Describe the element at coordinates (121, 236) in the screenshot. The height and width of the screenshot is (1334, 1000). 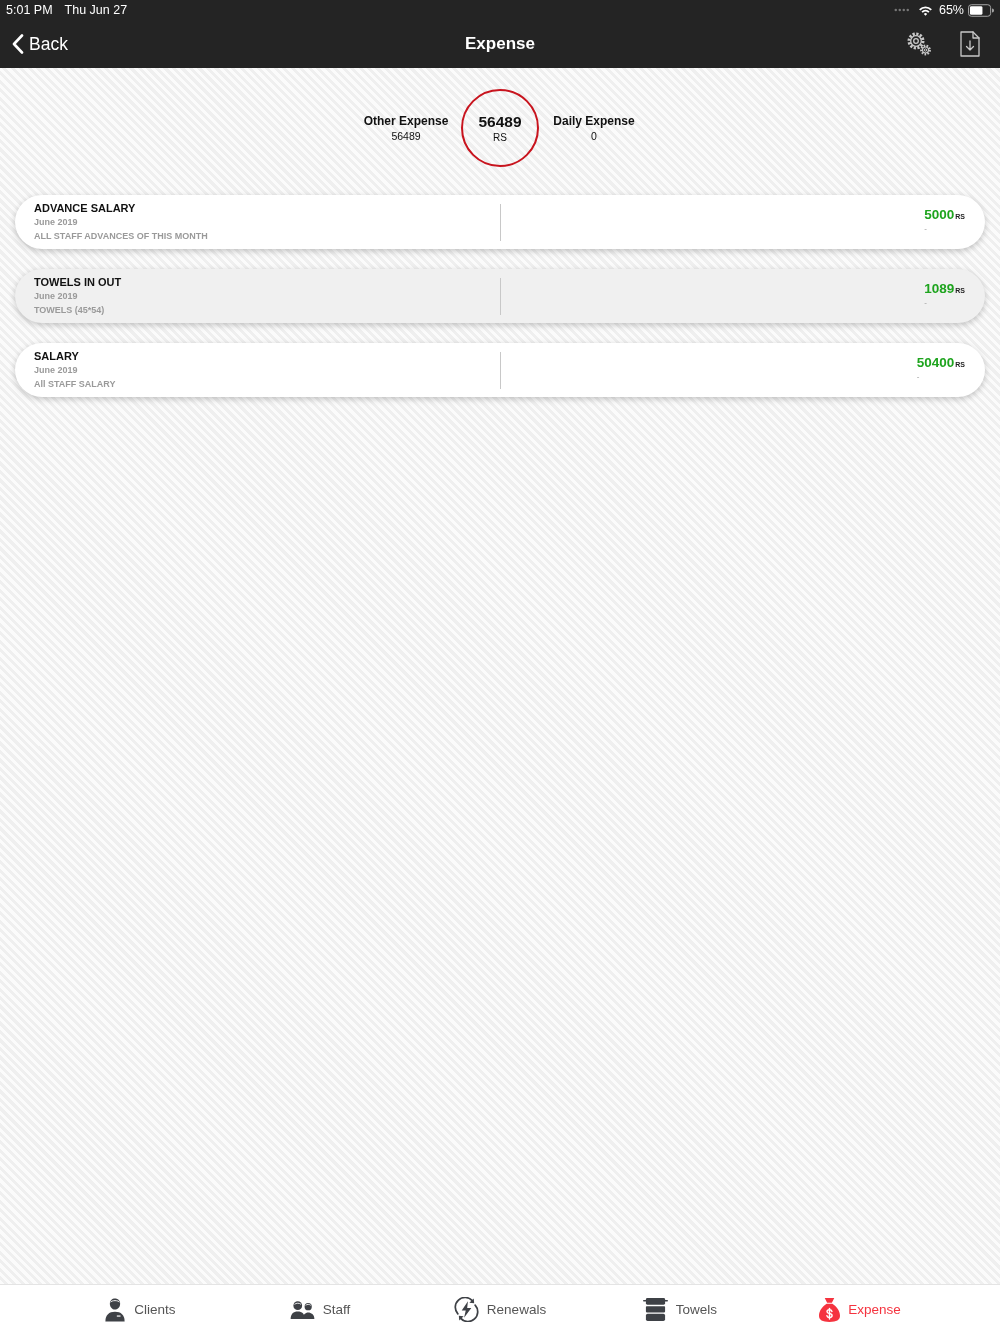
I see `expense-description: ALL STAFF ADVANCES OF THIS MONTH` at that location.